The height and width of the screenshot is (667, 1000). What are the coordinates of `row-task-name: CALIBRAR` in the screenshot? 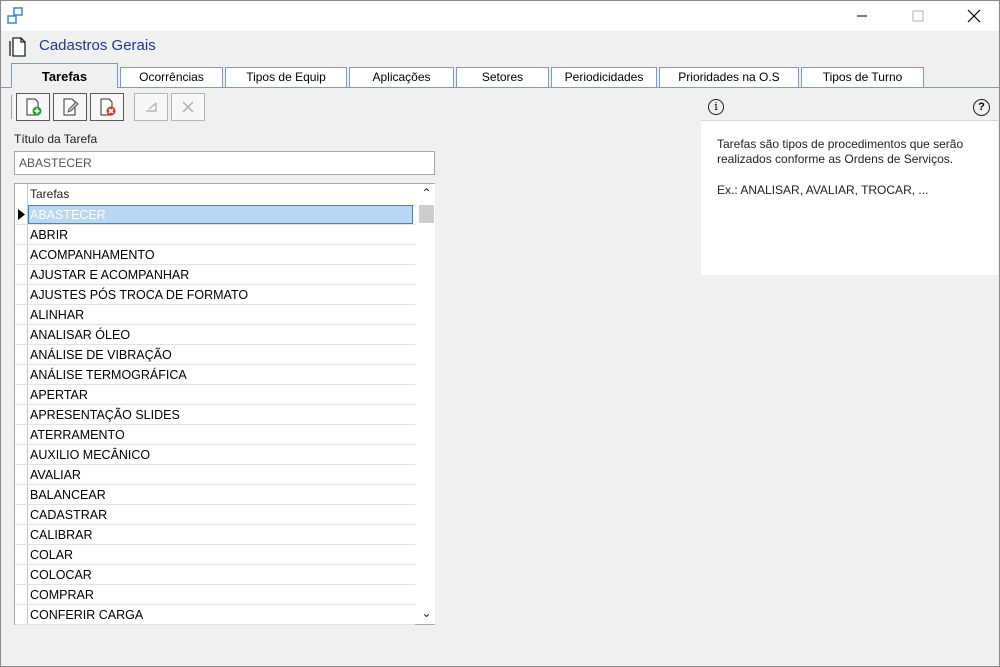 It's located at (61, 535).